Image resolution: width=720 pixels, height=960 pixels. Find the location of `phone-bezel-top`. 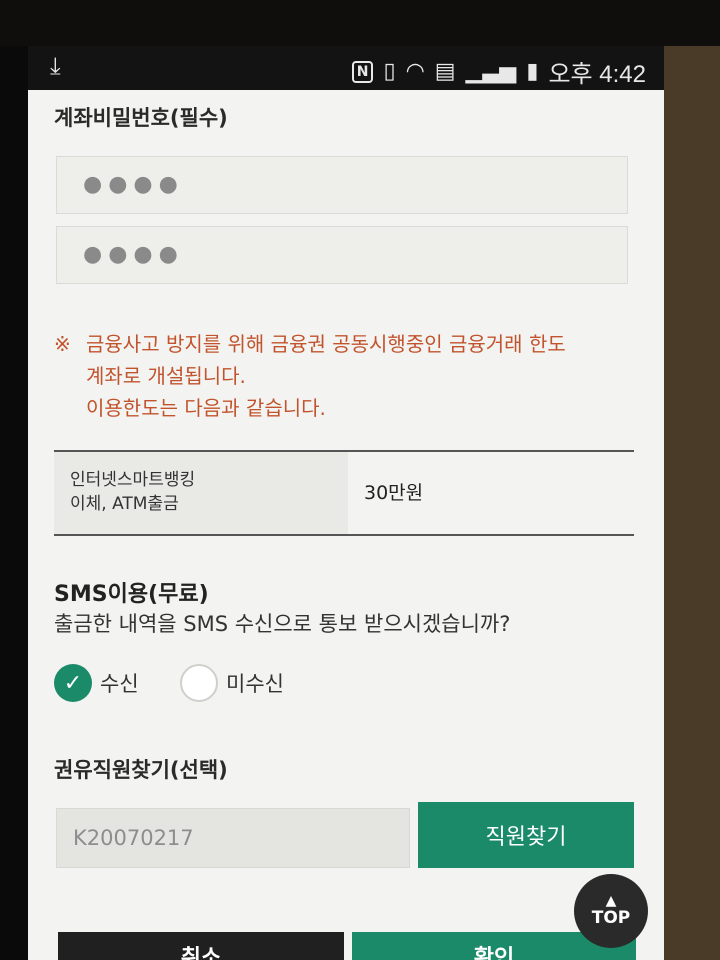

phone-bezel-top is located at coordinates (360, 23).